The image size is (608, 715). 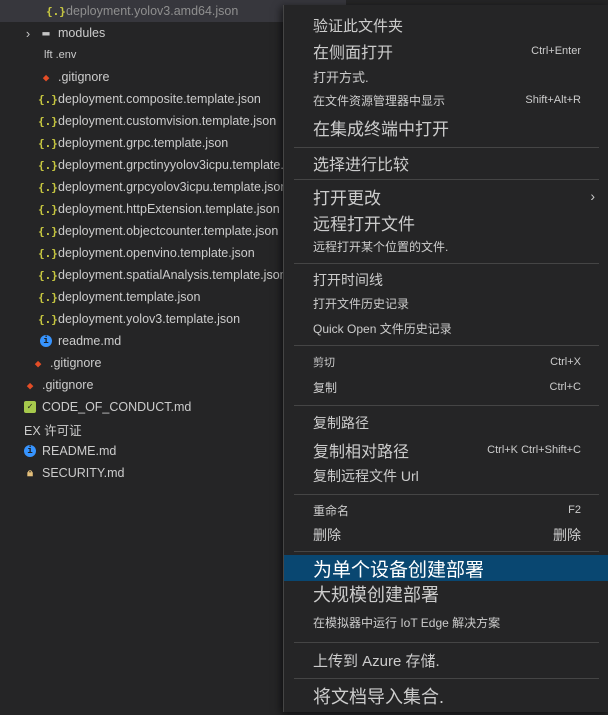 What do you see at coordinates (446, 246) in the screenshot?
I see `menu-item-open-remote-file-at: 远程打开某个位置的文件.` at bounding box center [446, 246].